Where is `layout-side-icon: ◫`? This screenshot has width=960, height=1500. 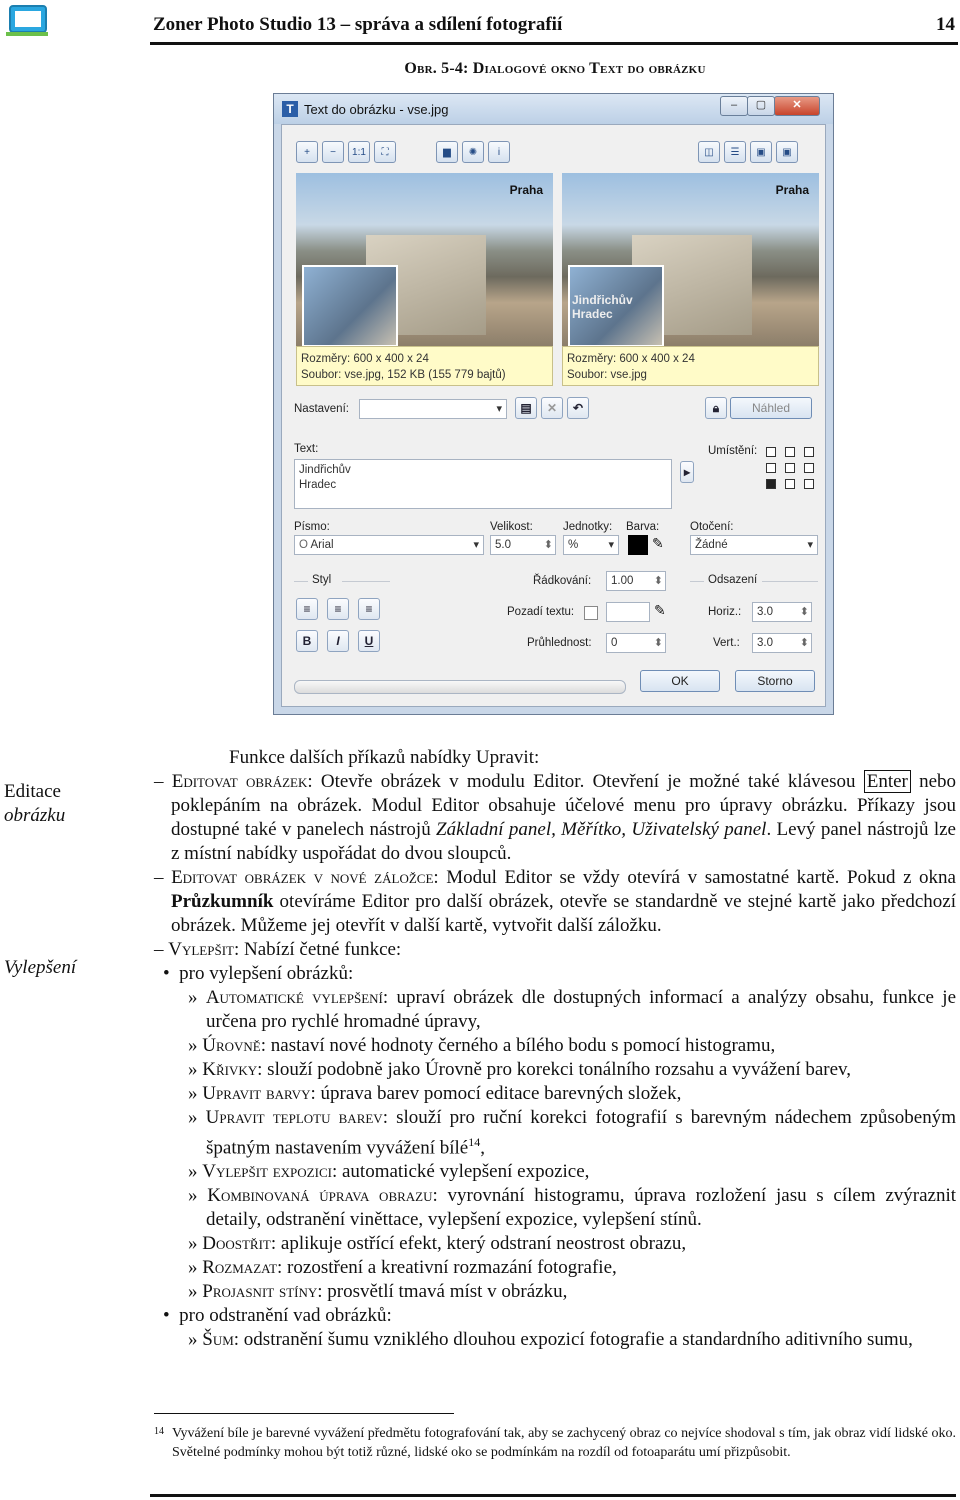 layout-side-icon: ◫ is located at coordinates (709, 152).